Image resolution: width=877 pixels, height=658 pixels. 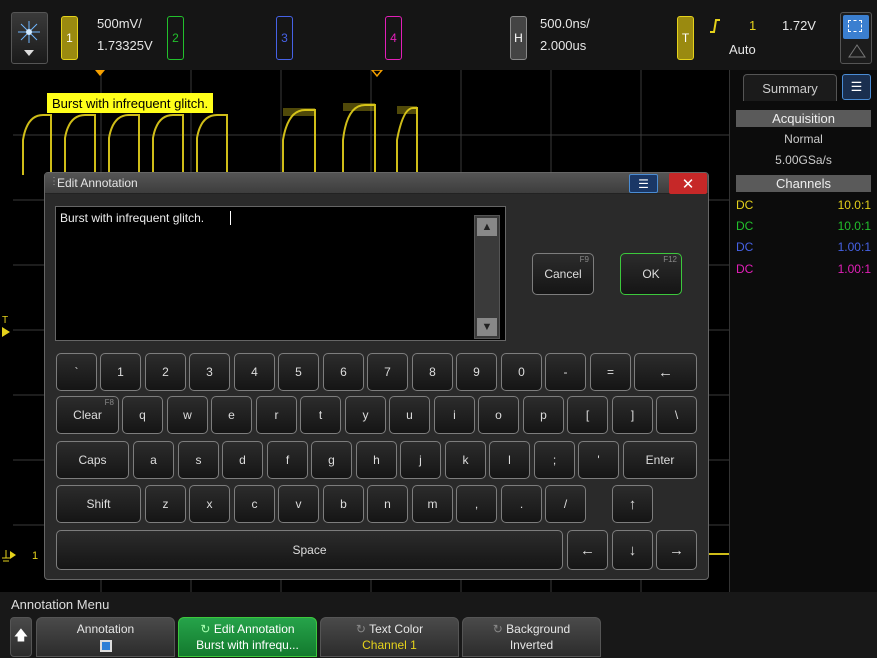 What do you see at coordinates (587, 550) in the screenshot?
I see `arrow-left-key: ←` at bounding box center [587, 550].